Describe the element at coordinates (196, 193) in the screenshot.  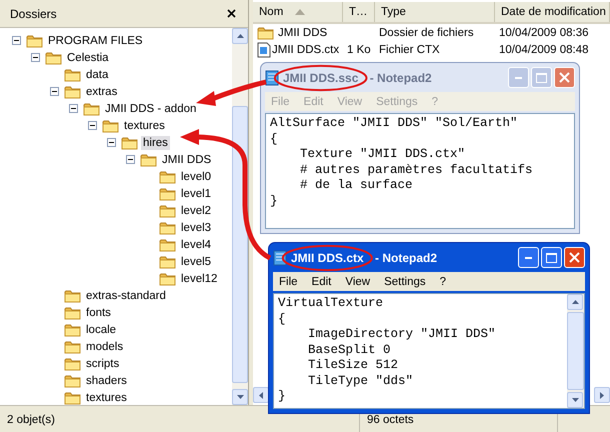
I see `folder-item: level1` at that location.